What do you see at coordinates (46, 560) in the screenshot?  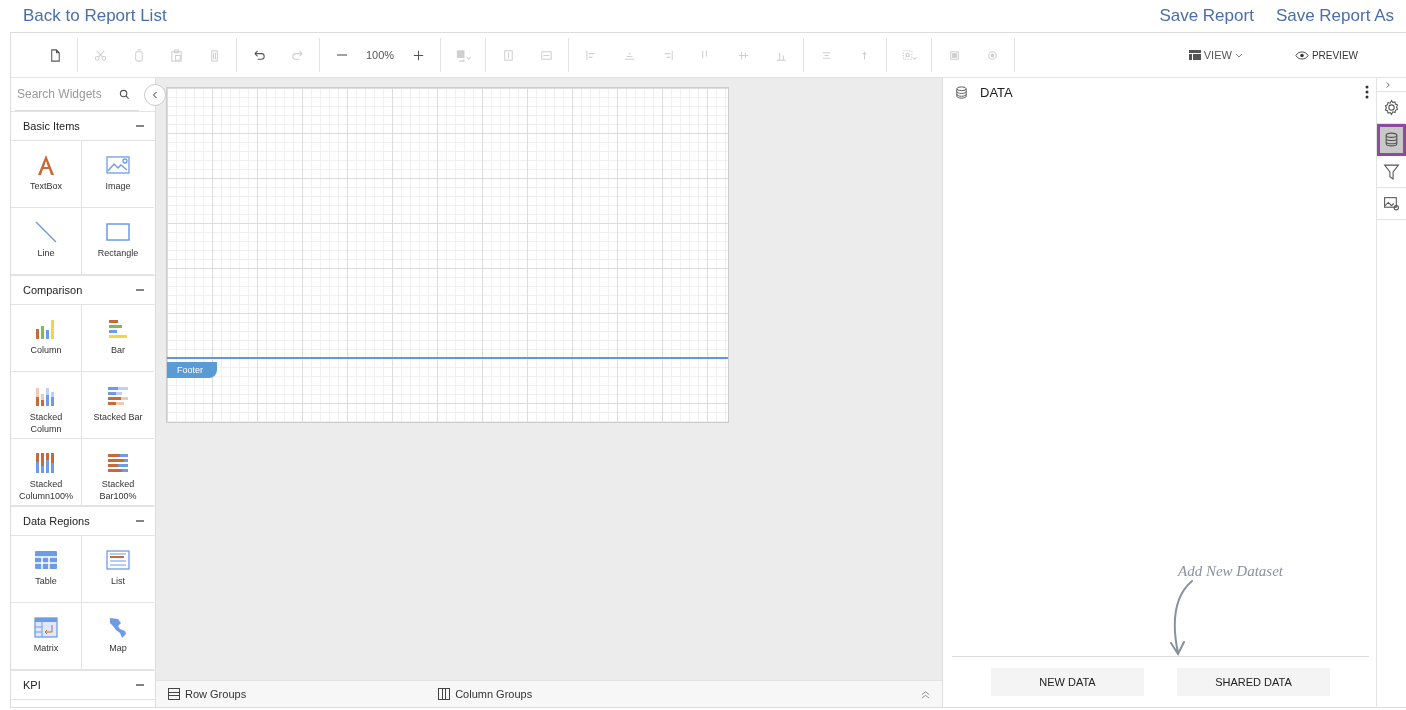 I see `table-icon` at bounding box center [46, 560].